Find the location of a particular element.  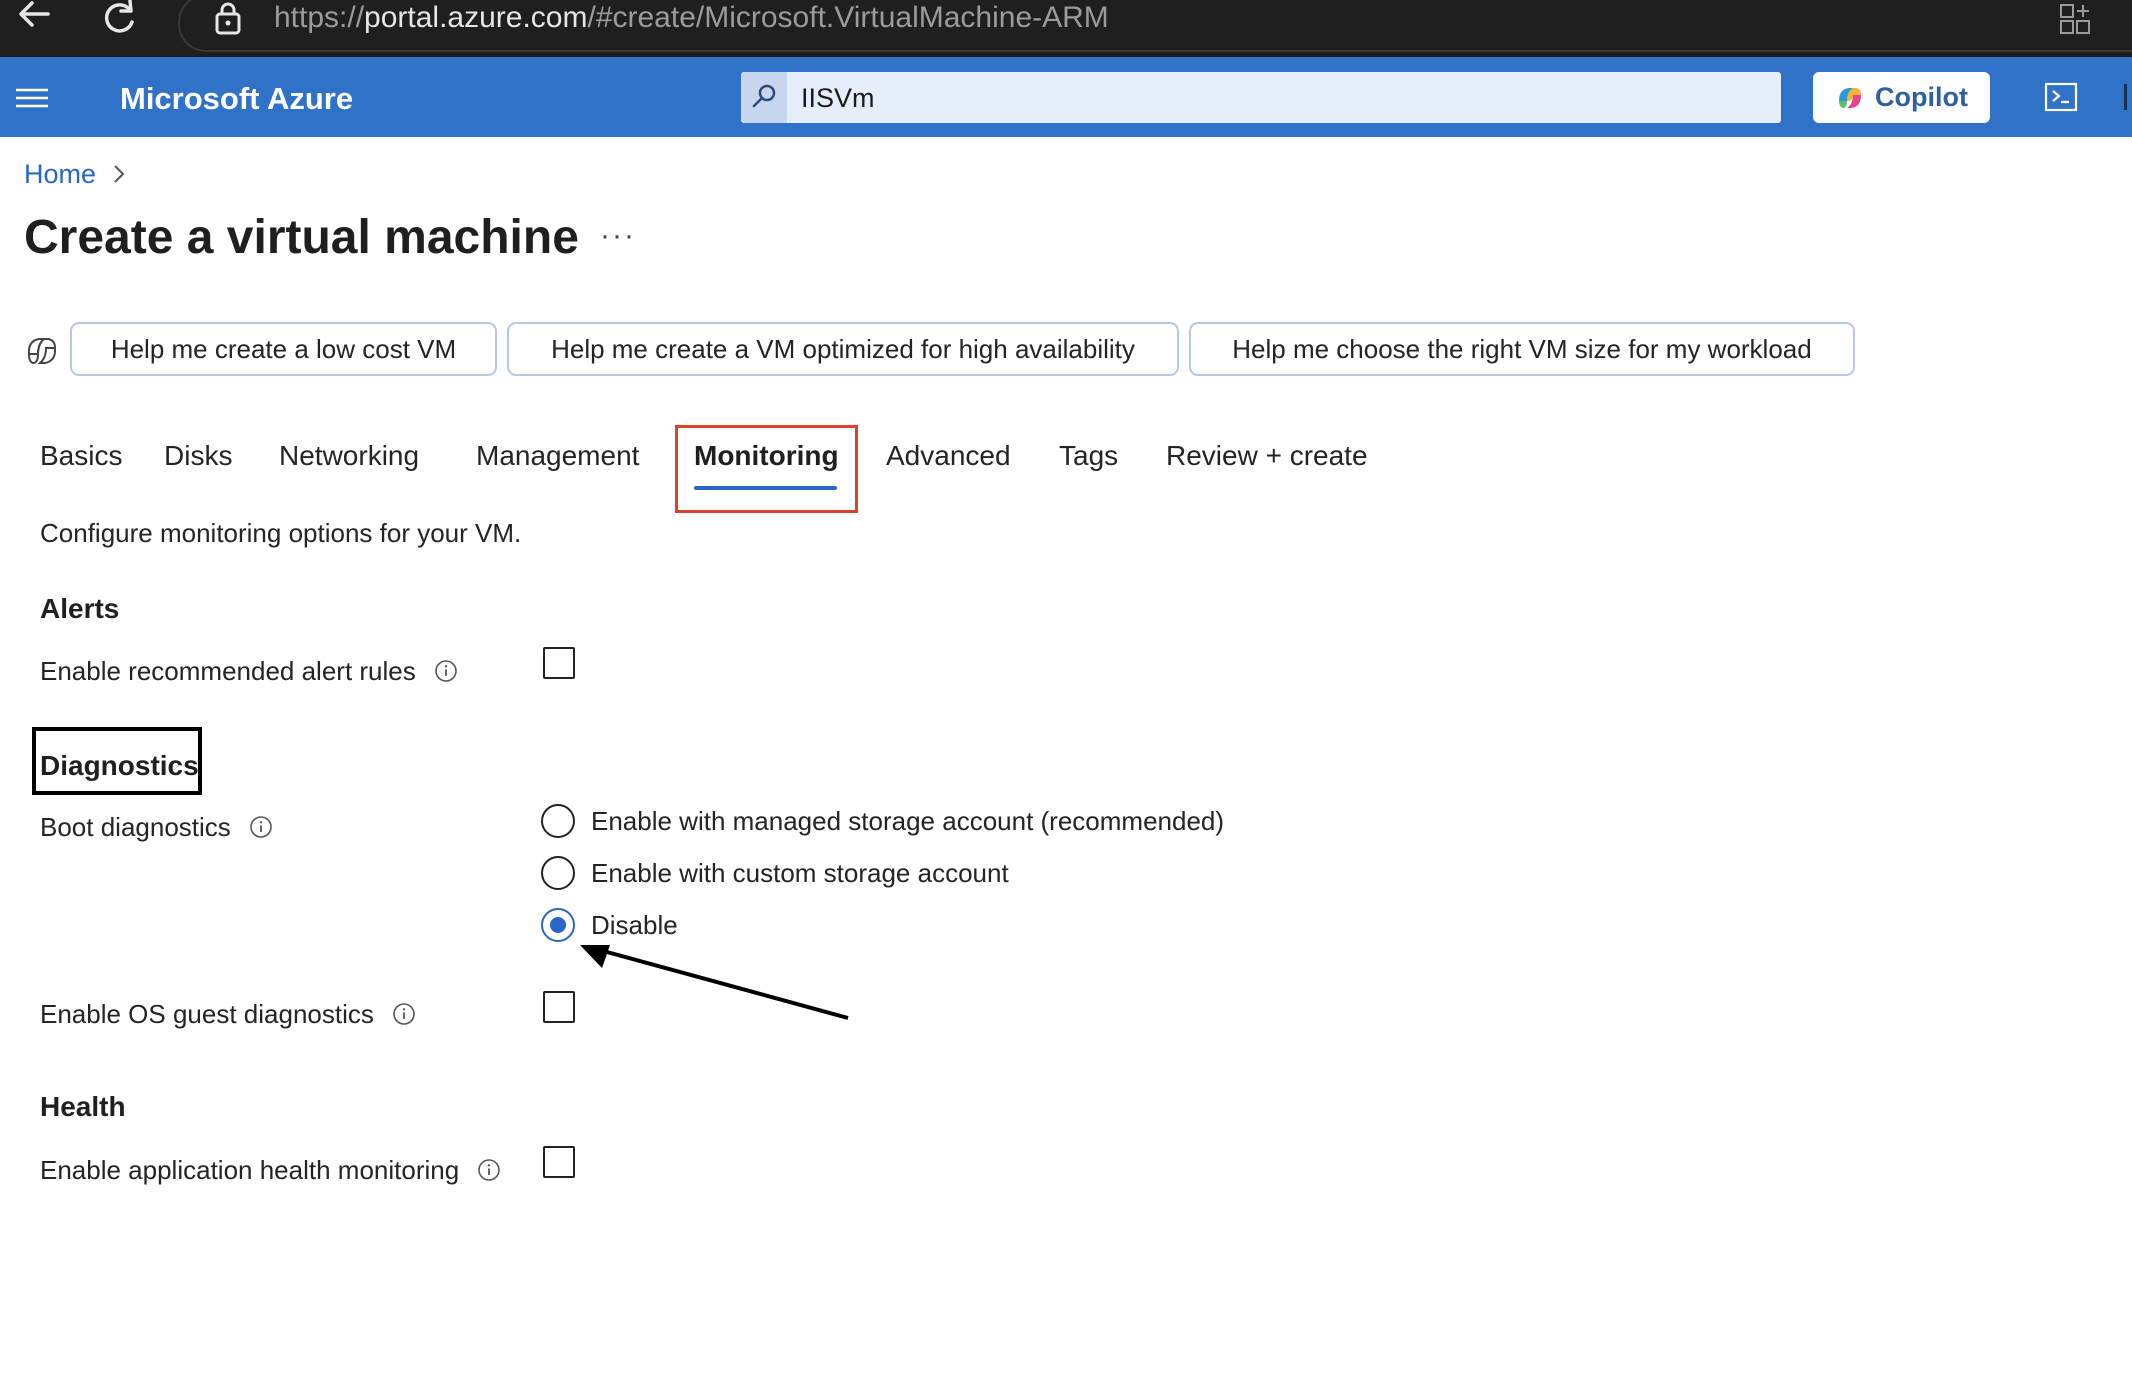

tab-basics: Basics is located at coordinates (81, 456).